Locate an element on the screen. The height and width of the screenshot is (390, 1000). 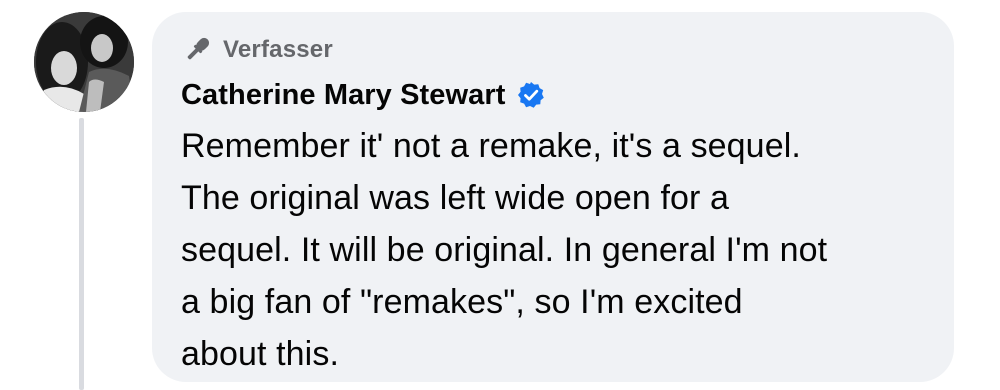
avatar is located at coordinates (84, 62).